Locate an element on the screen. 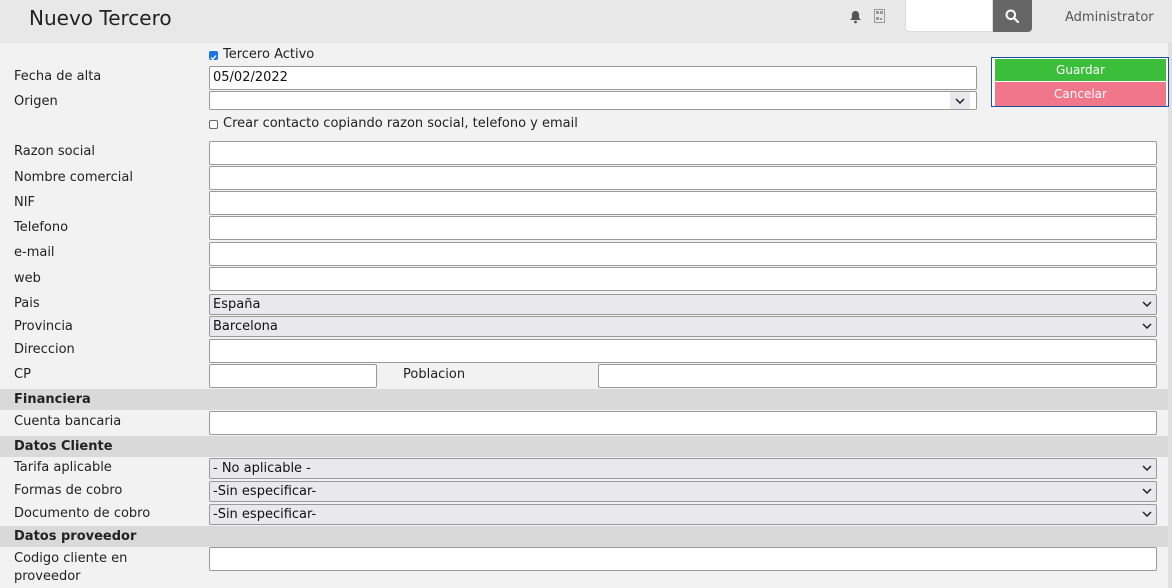 Image resolution: width=1172 pixels, height=588 pixels. section-financiera: Financiera is located at coordinates (584, 399).